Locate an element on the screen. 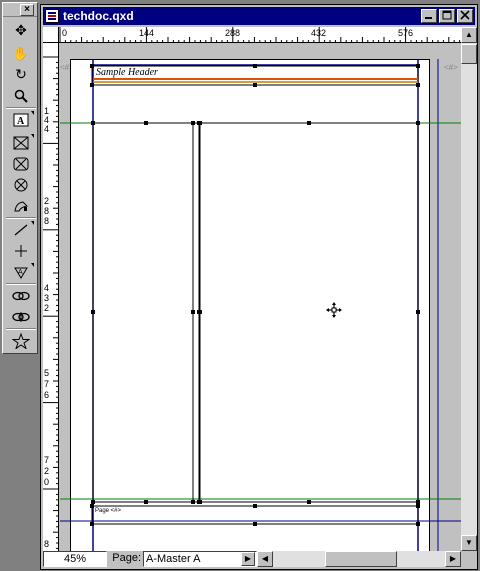  vertical-ruler: 1 4 4 2 8 8 4 3 2 5 7 6 7 2 0 8 is located at coordinates (51, 297).